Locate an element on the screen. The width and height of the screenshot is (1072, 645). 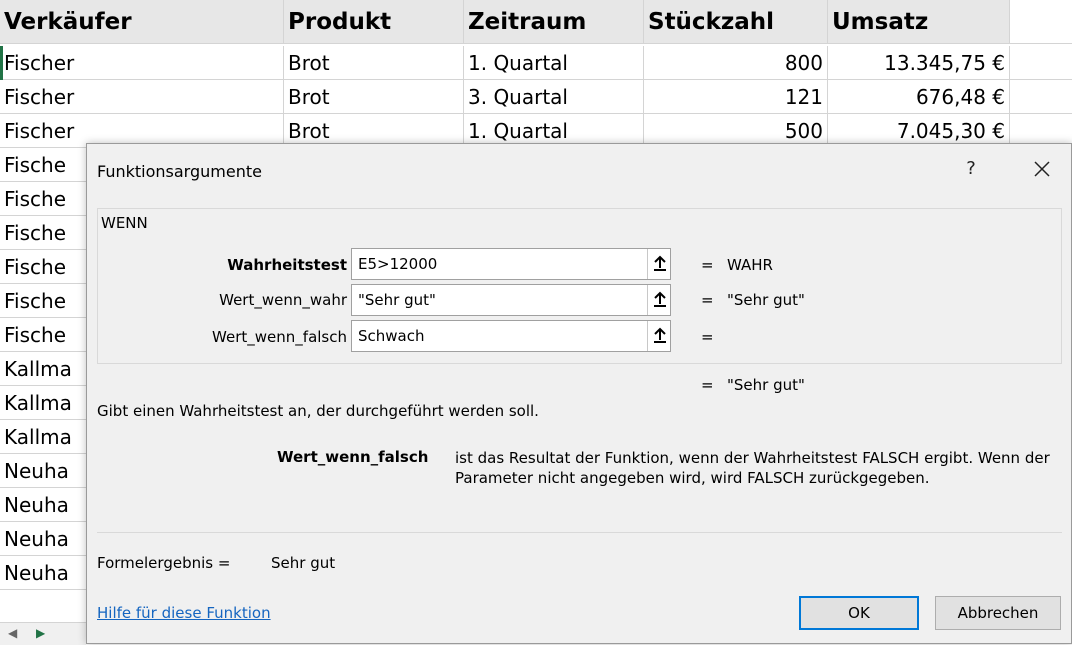
param-name: Wert_wenn_falsch is located at coordinates (353, 457).